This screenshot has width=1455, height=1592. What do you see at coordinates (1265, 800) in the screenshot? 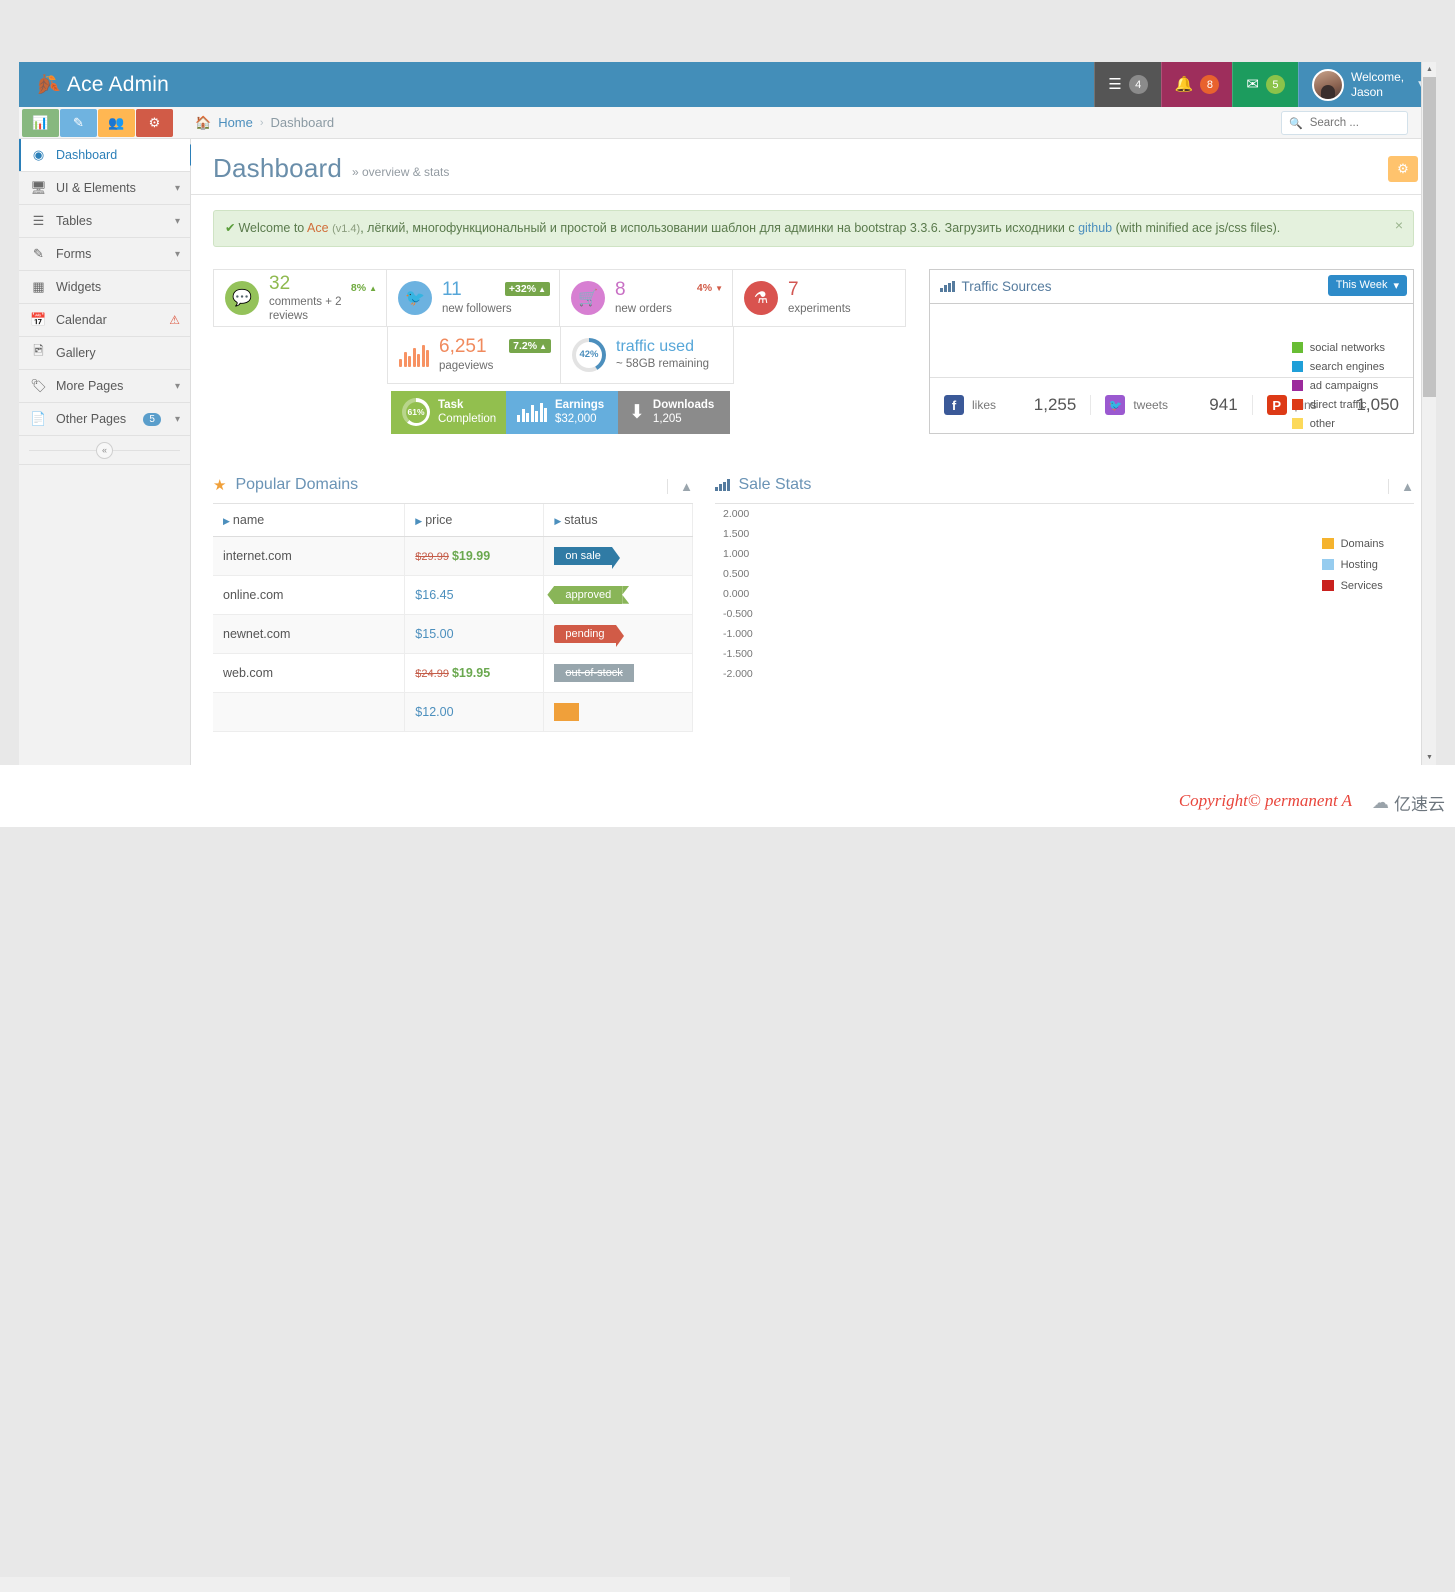
I see `copyright-text: Copyright© permanent A` at bounding box center [1265, 800].